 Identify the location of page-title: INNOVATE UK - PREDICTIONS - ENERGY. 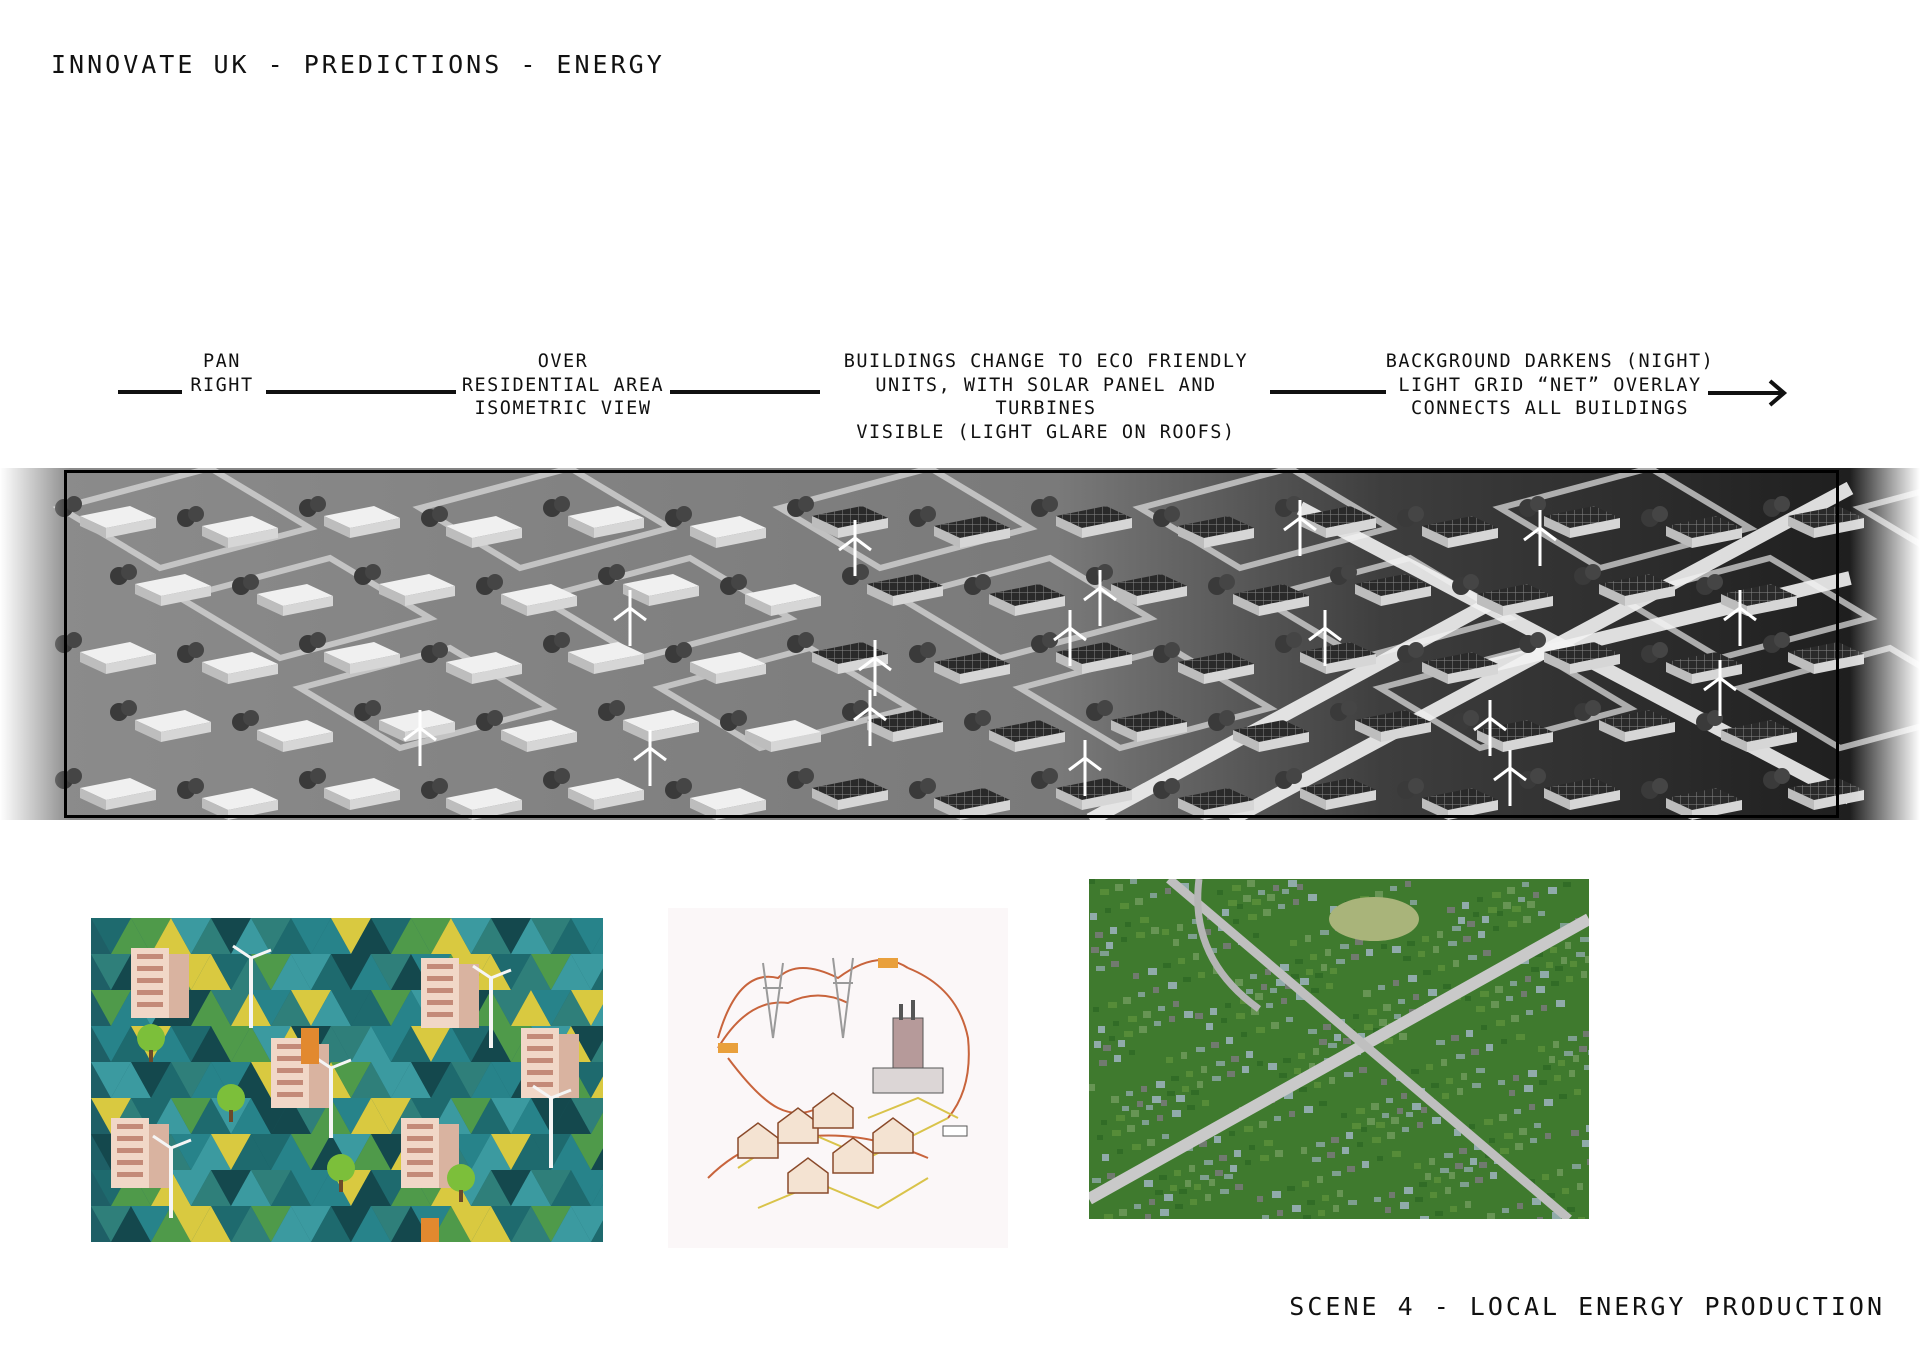
(358, 64).